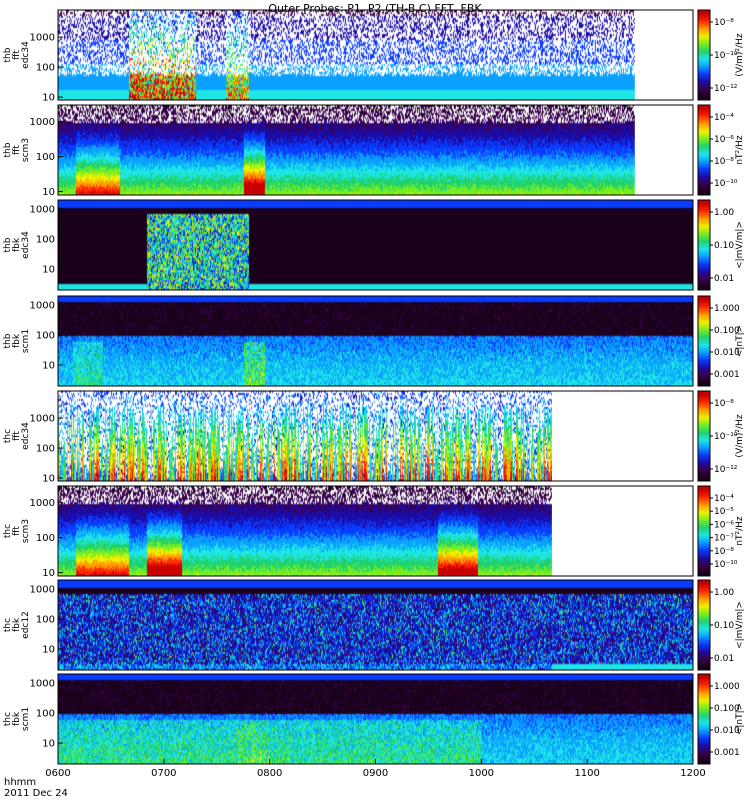 The width and height of the screenshot is (750, 800). Describe the element at coordinates (481, 773) in the screenshot. I see `x-tick-label: 1000` at that location.